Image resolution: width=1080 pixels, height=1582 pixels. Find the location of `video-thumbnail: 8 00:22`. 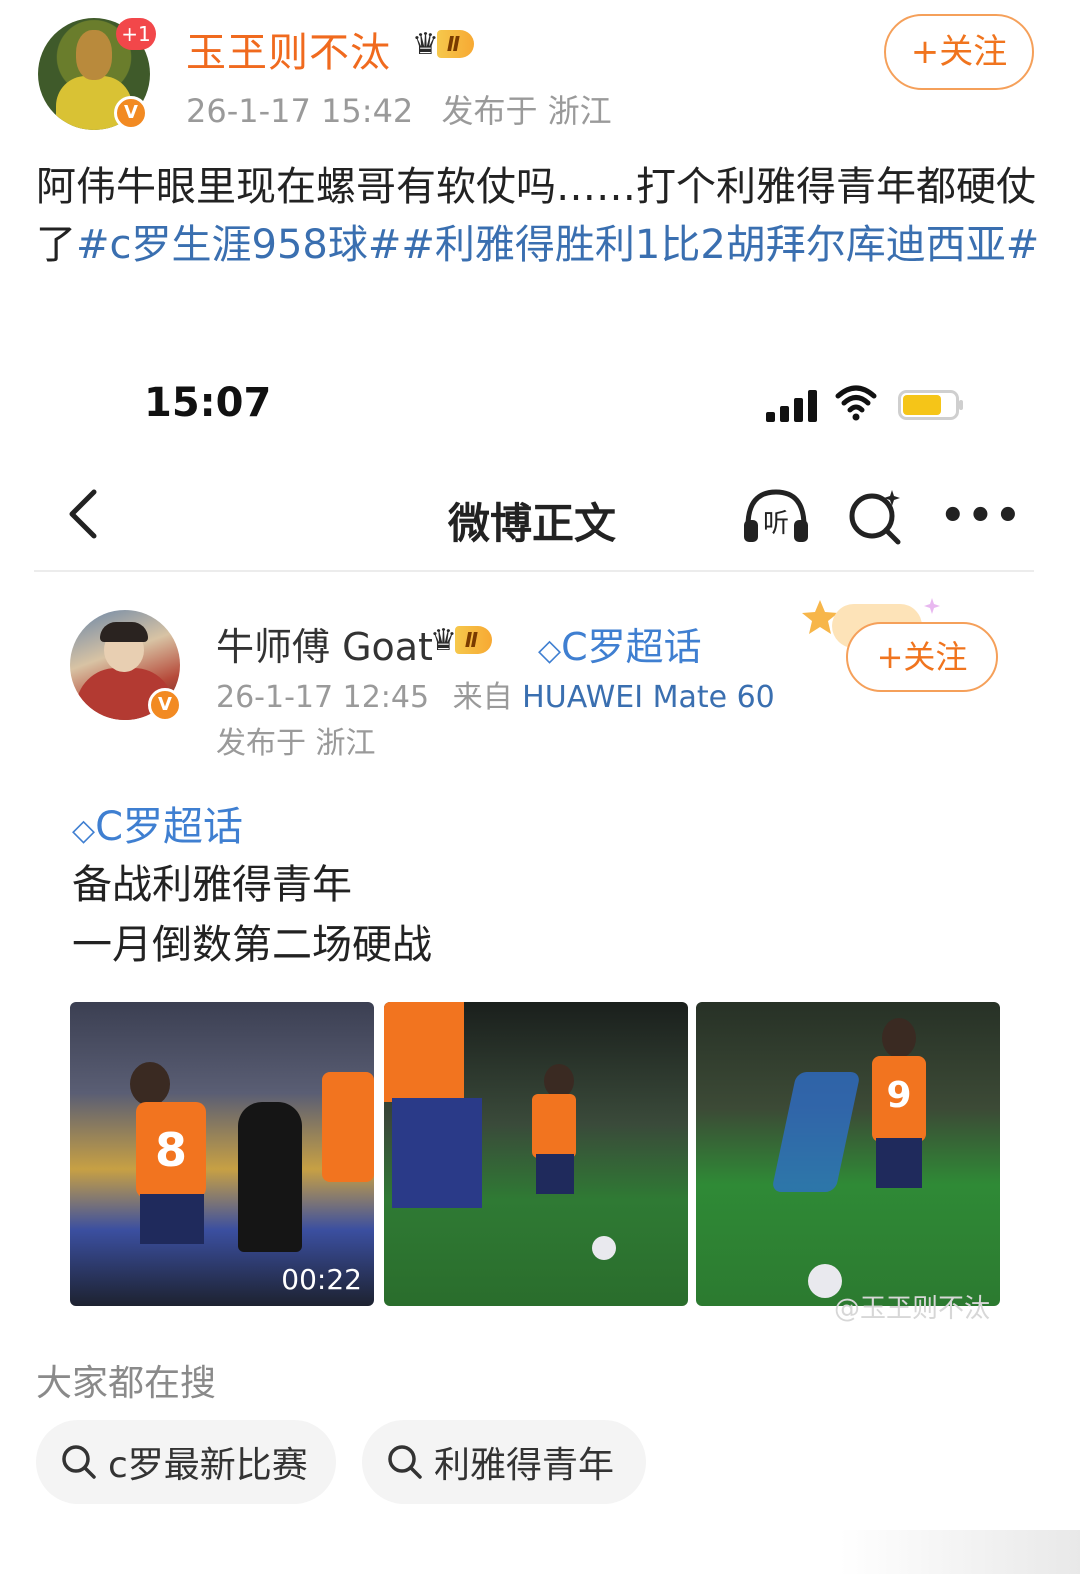

video-thumbnail: 8 00:22 is located at coordinates (222, 1154).